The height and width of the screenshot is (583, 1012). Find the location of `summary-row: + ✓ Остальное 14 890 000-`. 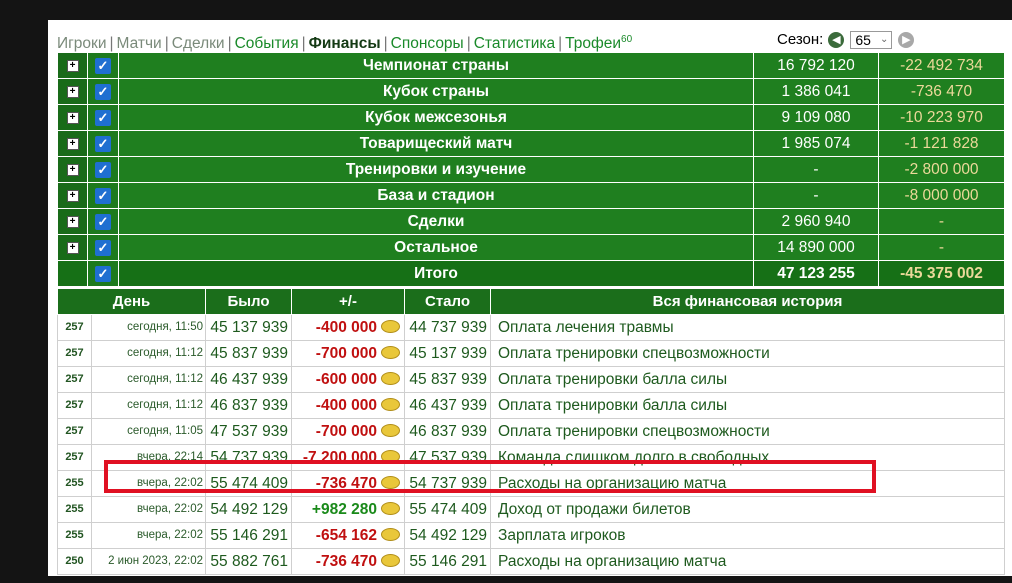

summary-row: + ✓ Остальное 14 890 000- is located at coordinates (531, 247).